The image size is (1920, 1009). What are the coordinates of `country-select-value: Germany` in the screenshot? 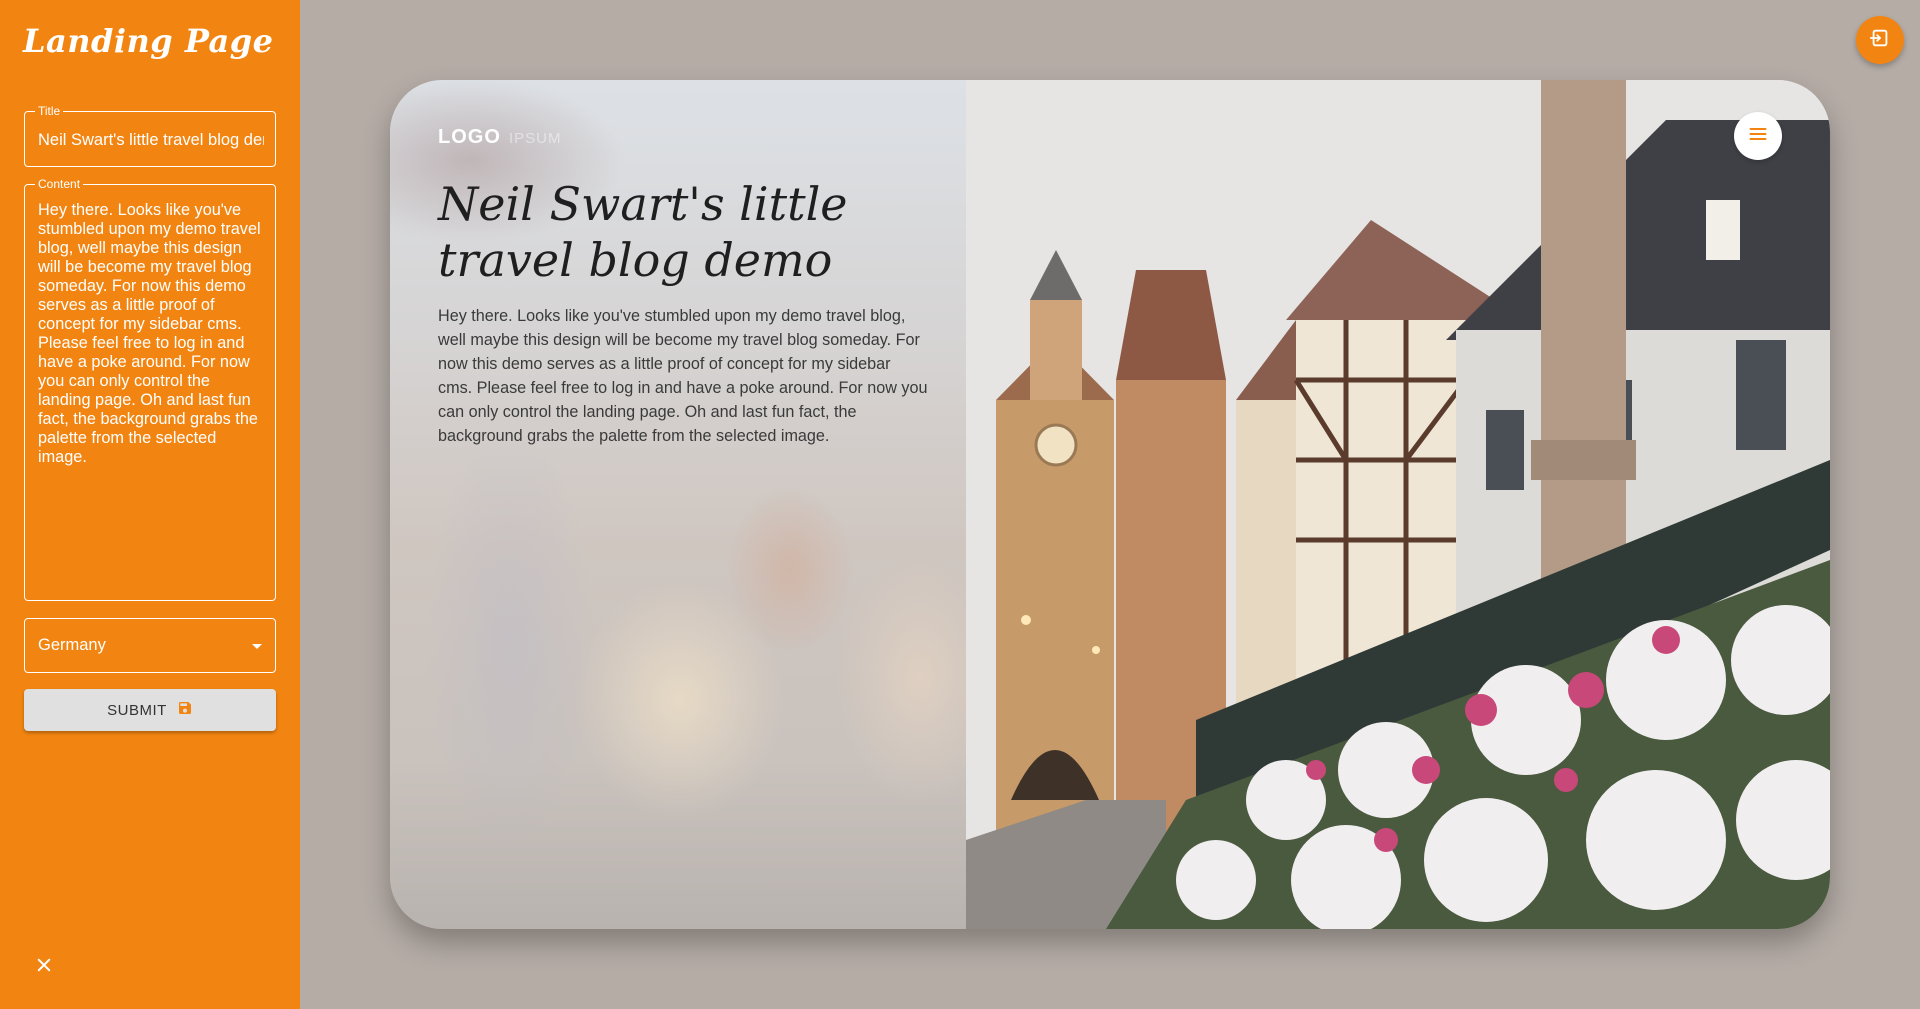 It's located at (72, 645).